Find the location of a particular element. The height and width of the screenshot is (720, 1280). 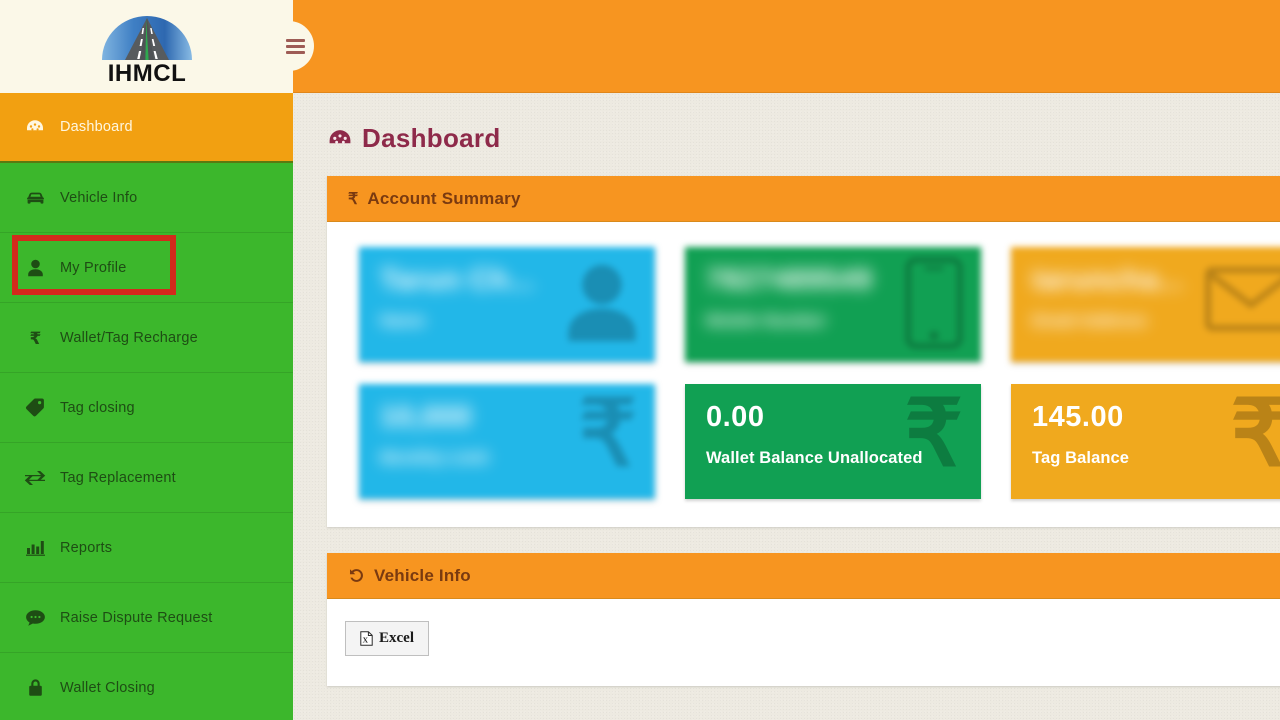

excel-file-icon: X is located at coordinates (366, 638).